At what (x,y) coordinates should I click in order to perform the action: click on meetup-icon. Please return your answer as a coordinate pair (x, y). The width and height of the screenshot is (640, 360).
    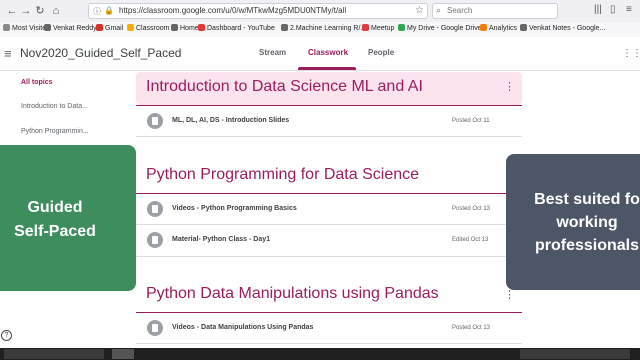
    Looking at the image, I should click on (365, 27).